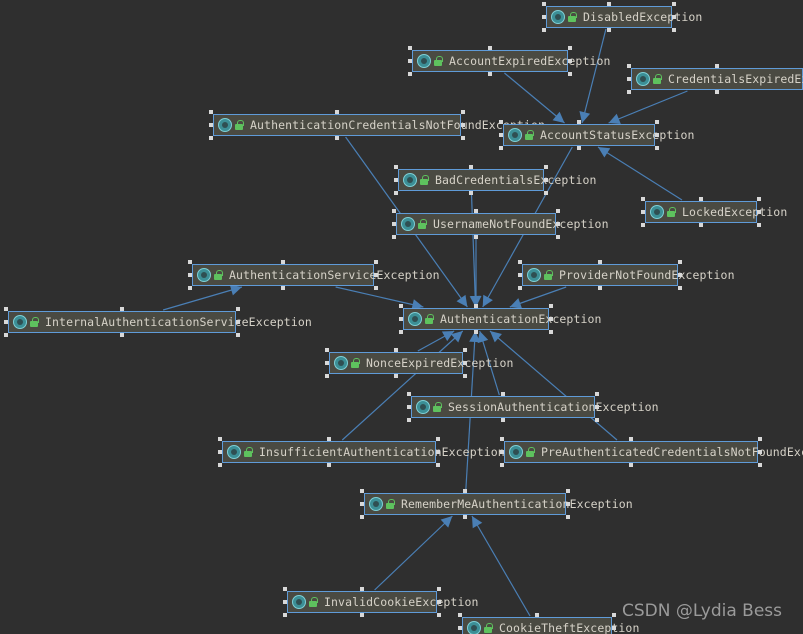  What do you see at coordinates (361, 452) in the screenshot?
I see `class-node-insufficientAuth: InsufficientAuthenticationException` at bounding box center [361, 452].